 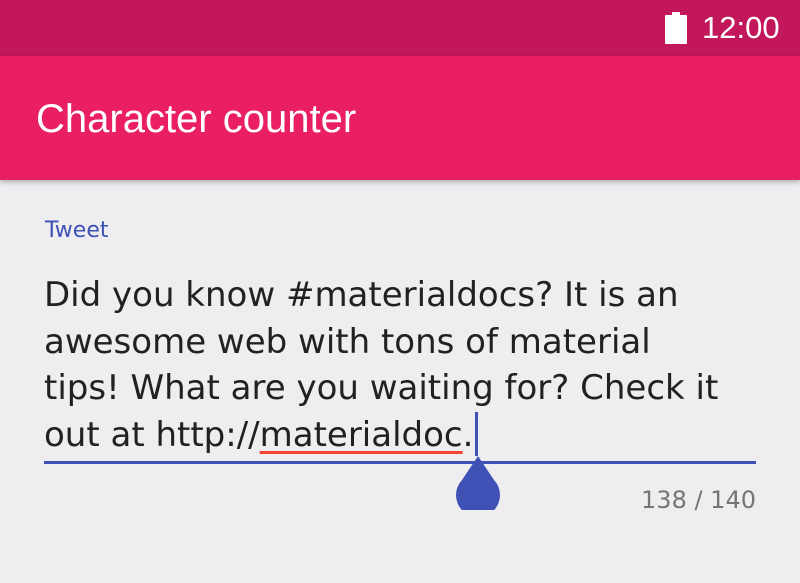 I want to click on tweet-text-segment: out at http://, so click(x=152, y=434).